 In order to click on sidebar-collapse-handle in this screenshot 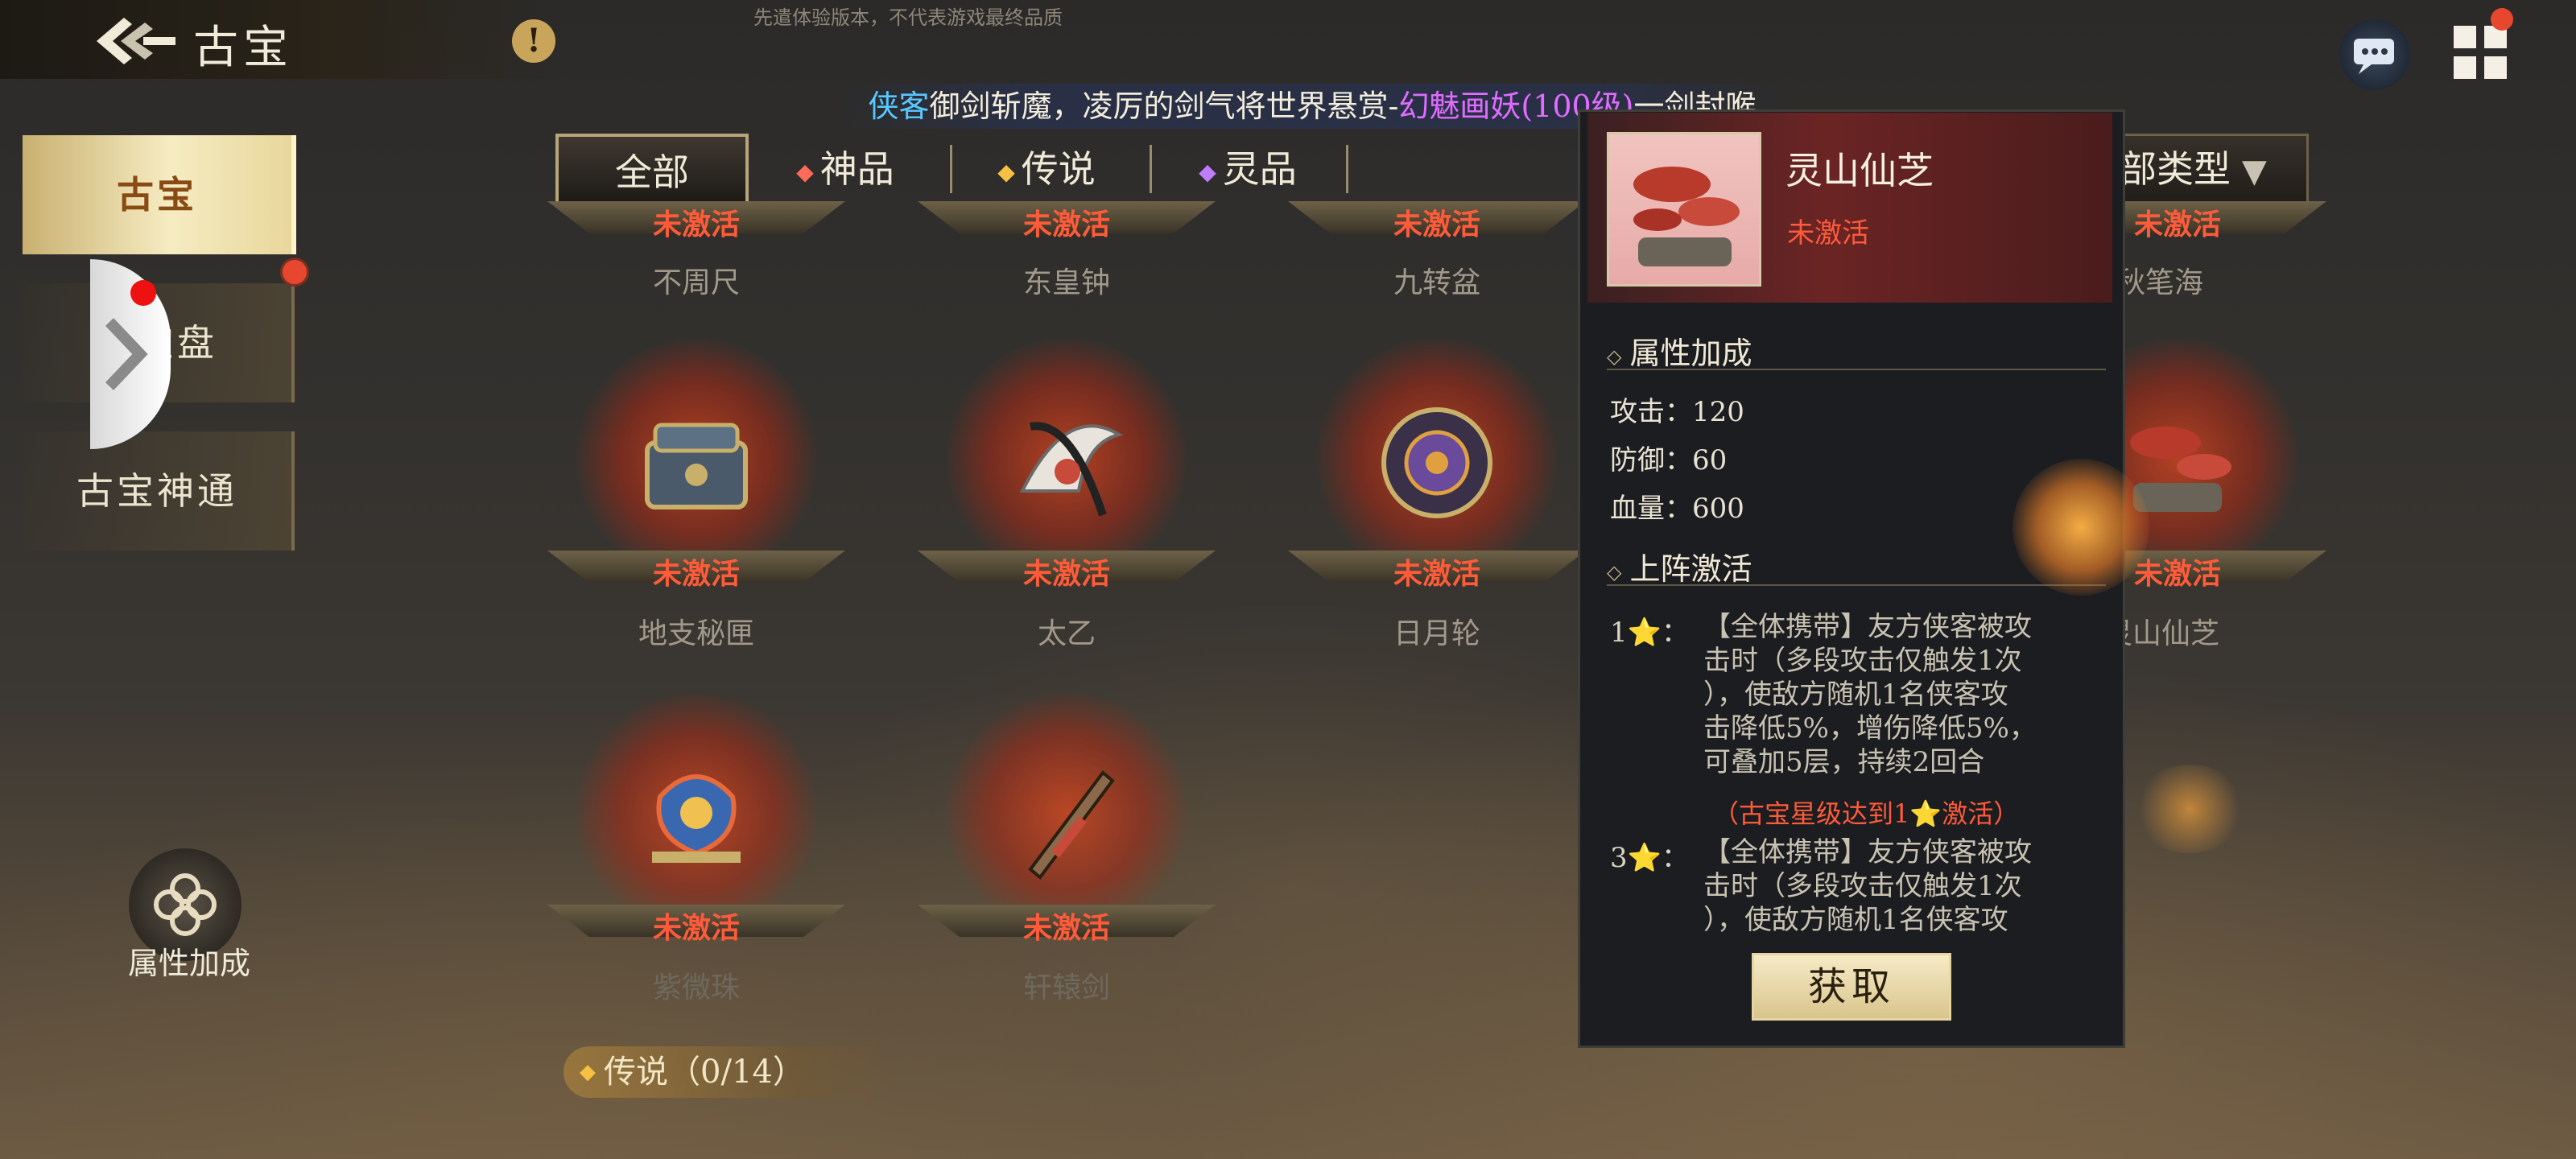, I will do `click(130, 354)`.